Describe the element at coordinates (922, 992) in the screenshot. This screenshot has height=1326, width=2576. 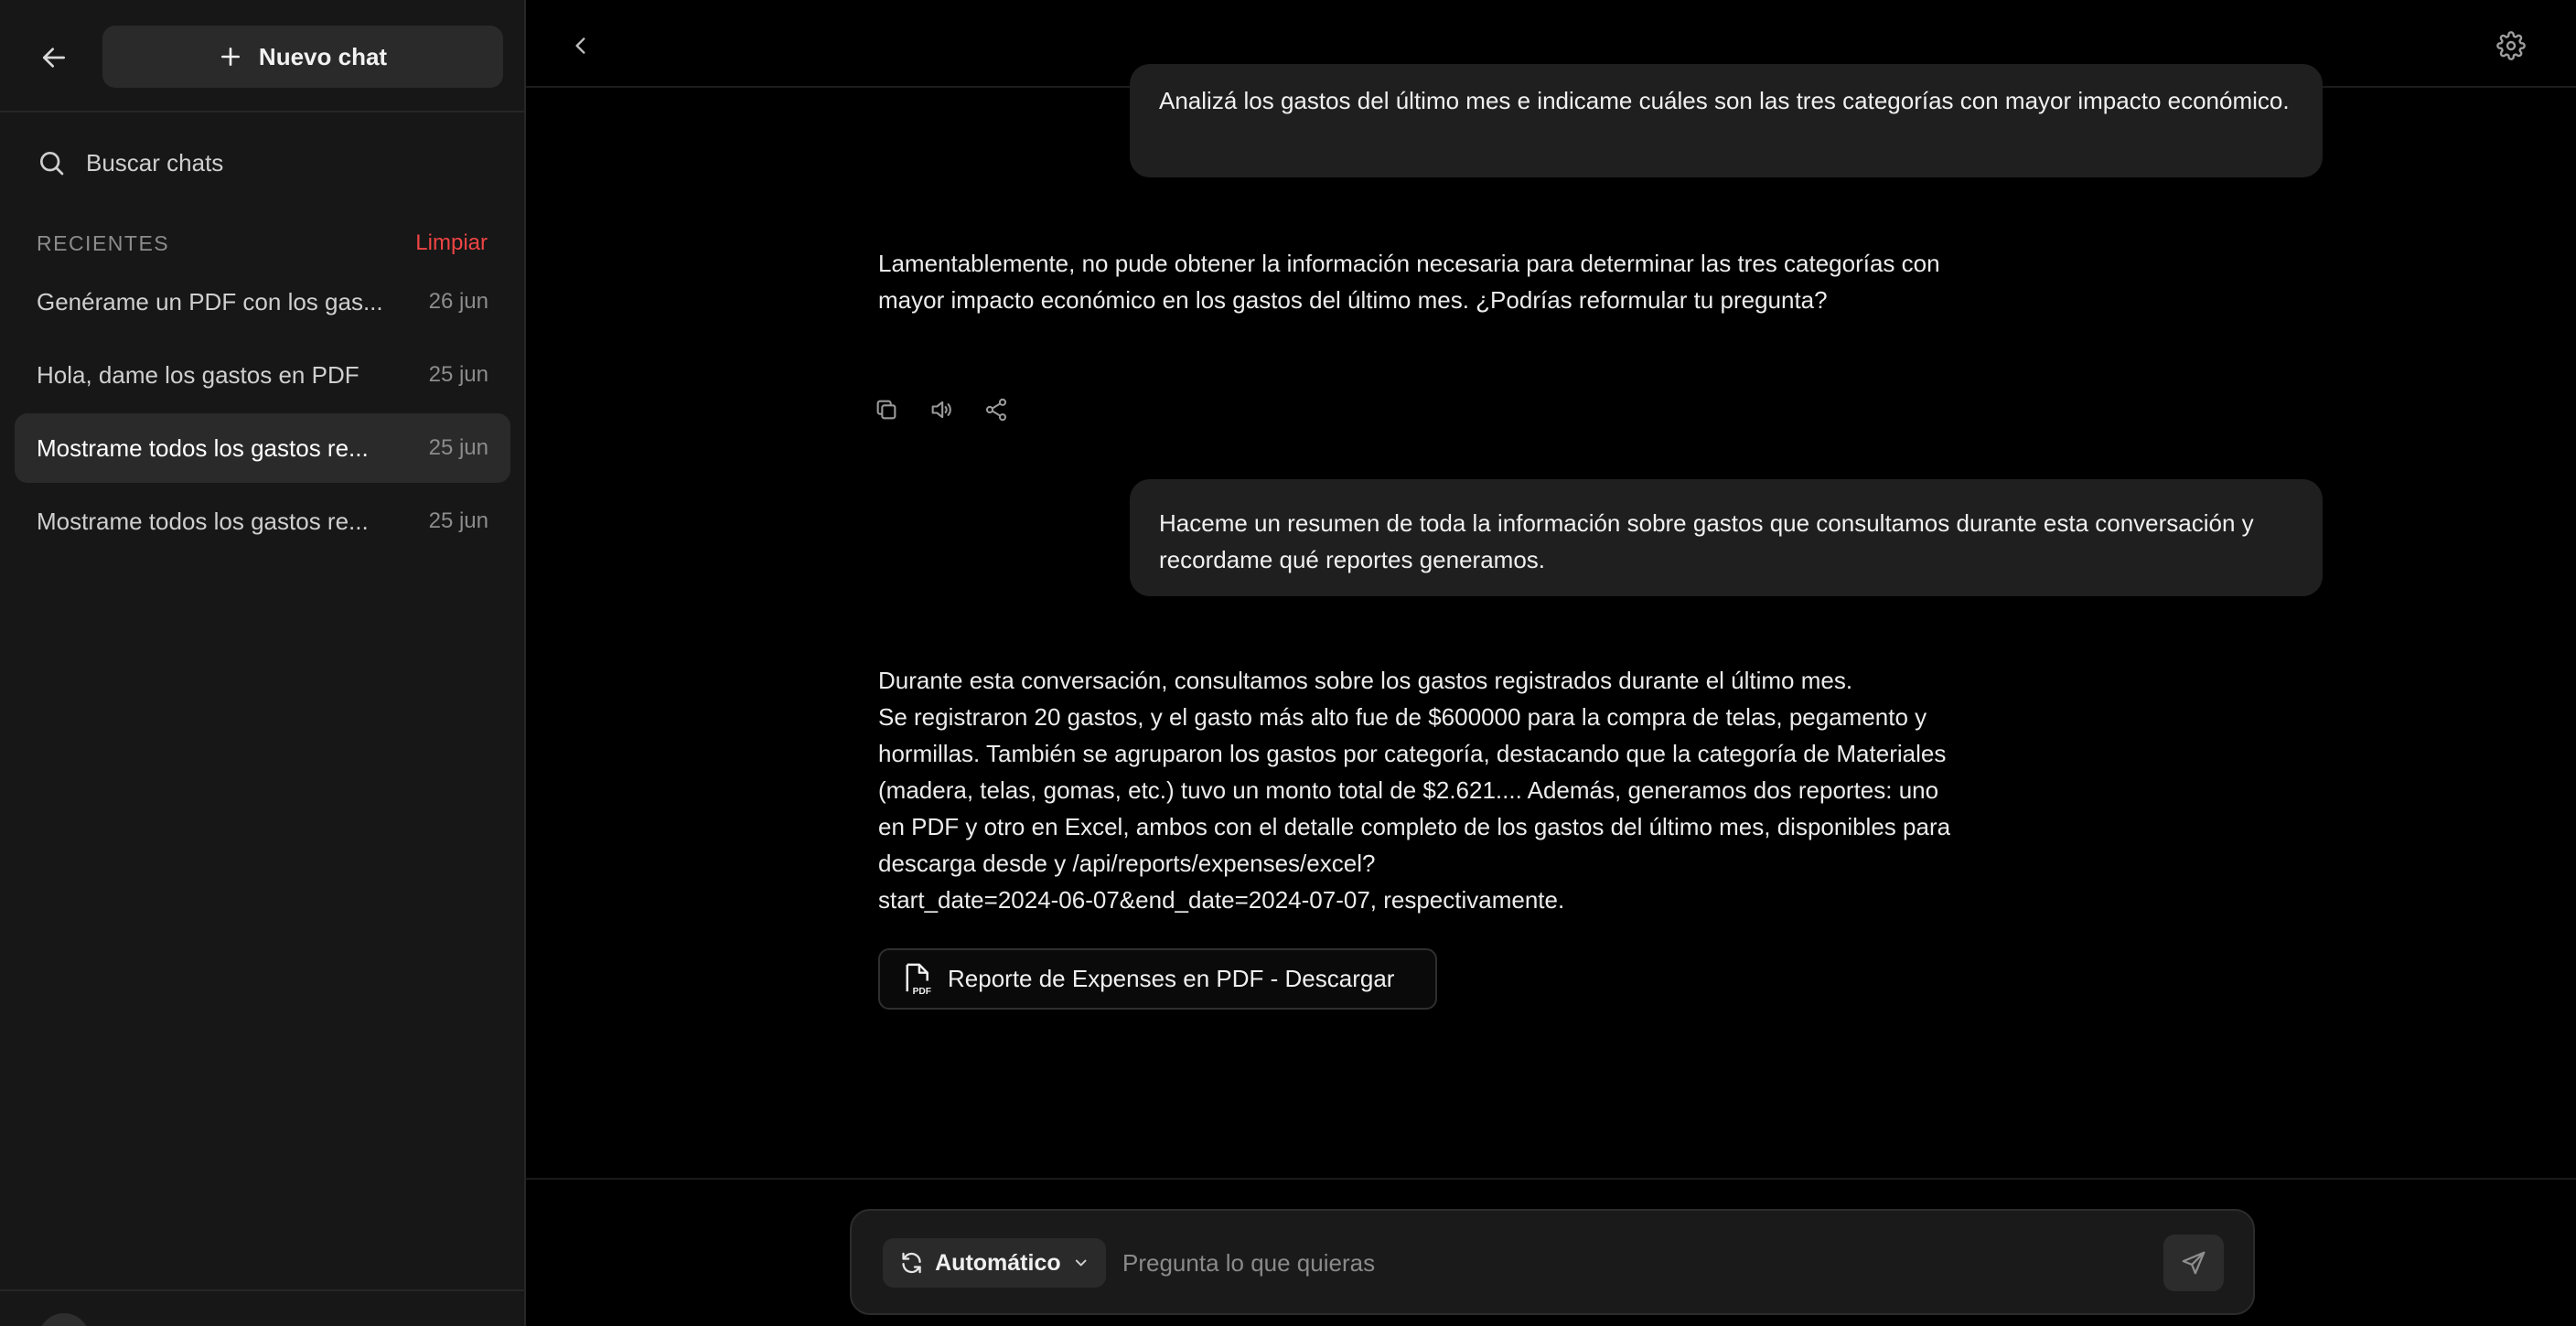
I see `svg-text: PDF` at that location.